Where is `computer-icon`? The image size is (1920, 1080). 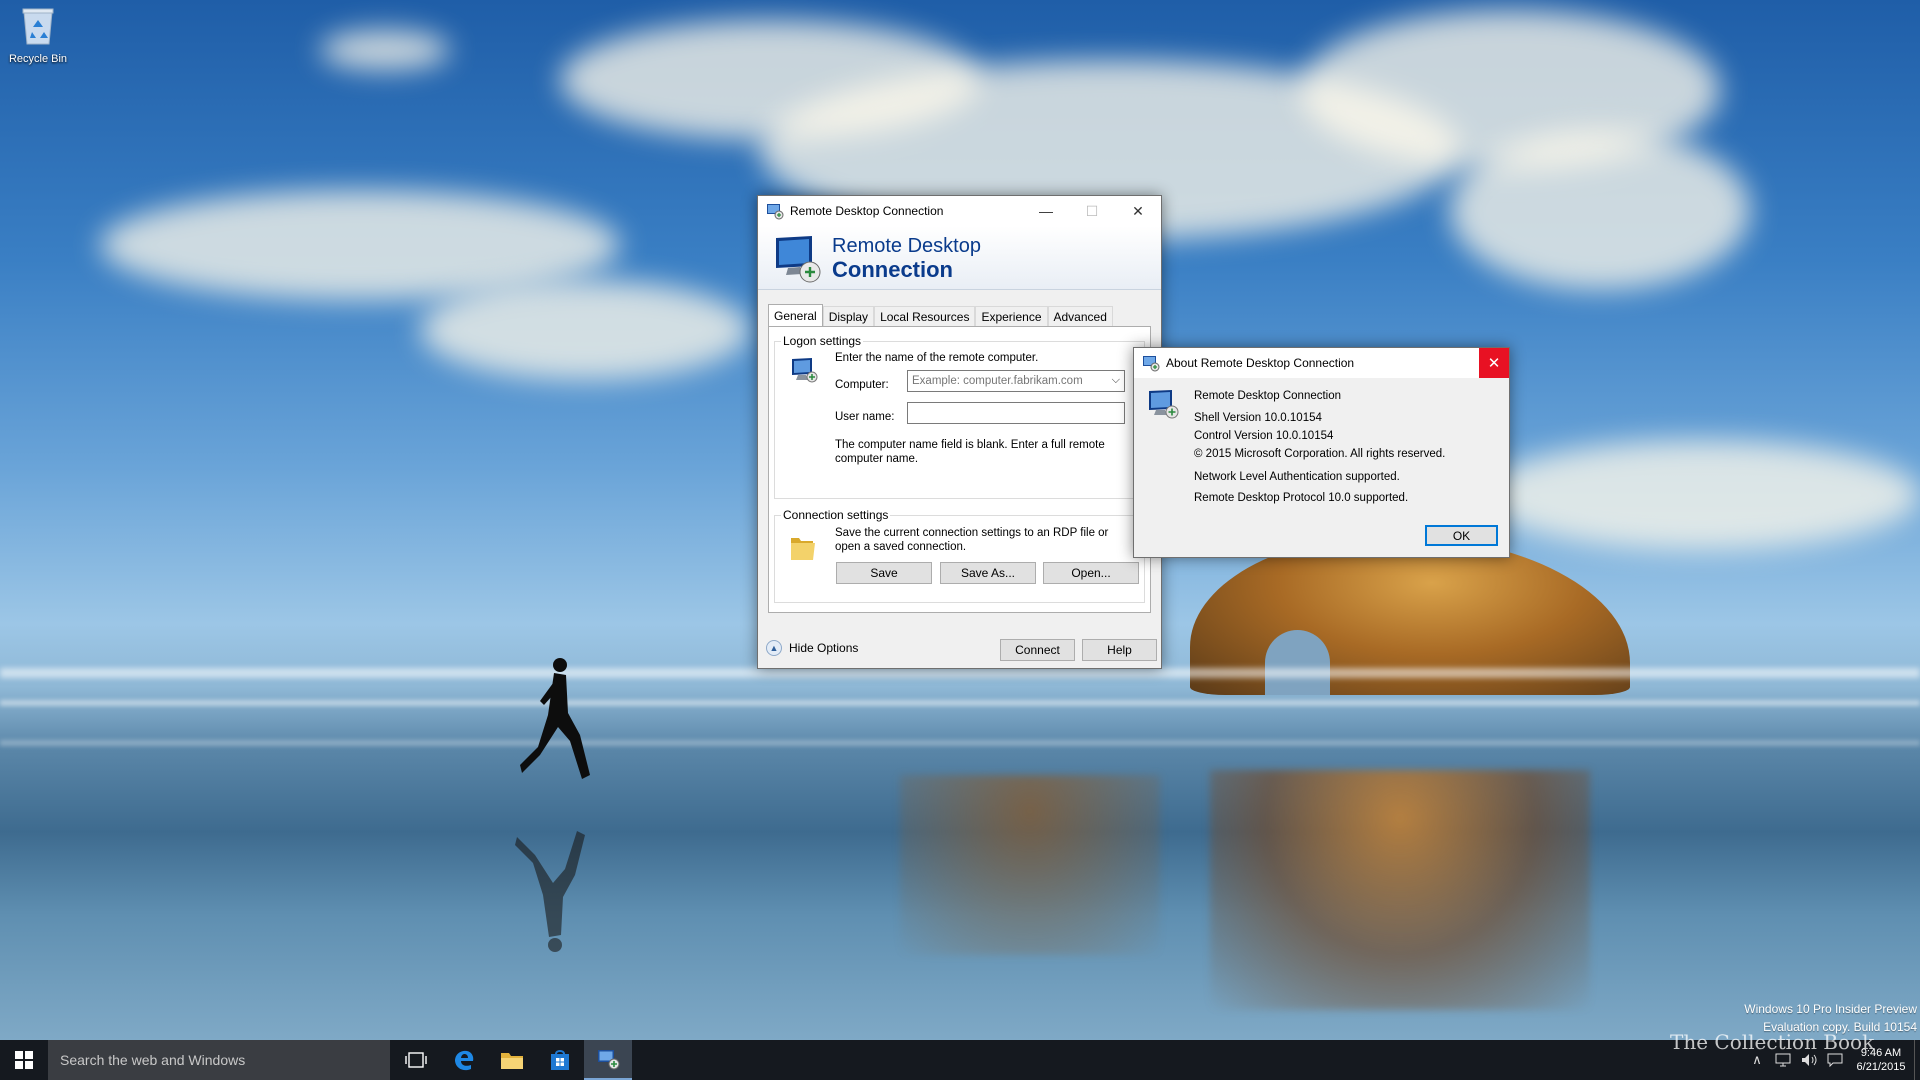
computer-icon is located at coordinates (805, 370).